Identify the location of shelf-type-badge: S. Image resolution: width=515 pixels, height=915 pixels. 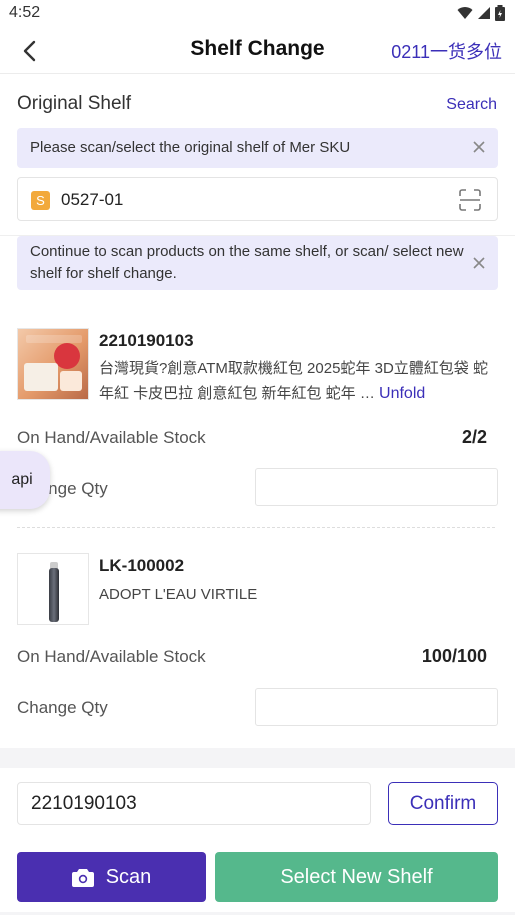
(40, 200).